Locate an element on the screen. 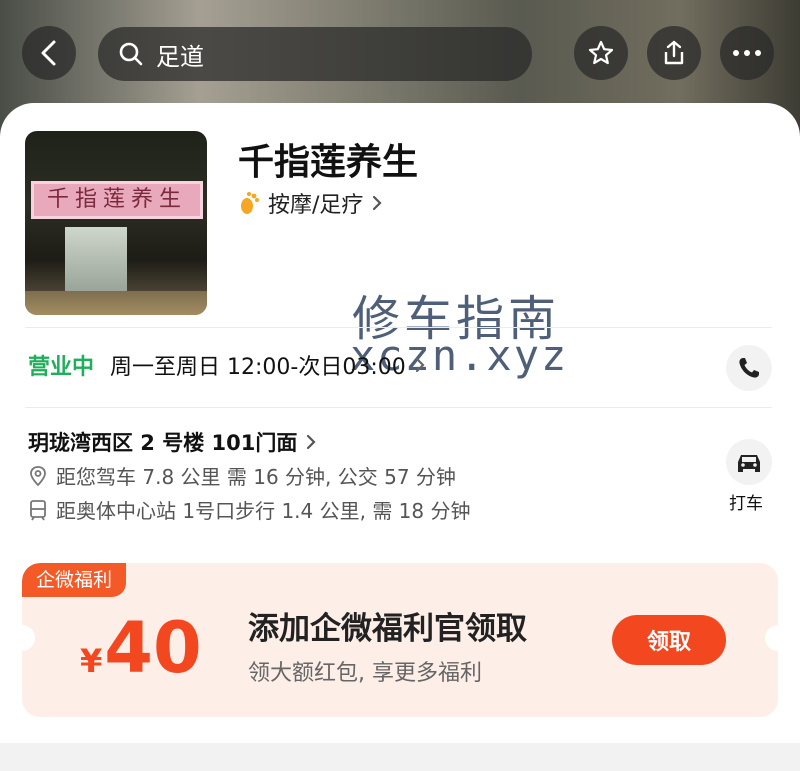 This screenshot has width=800, height=771. category-link: 按摩/足疗 is located at coordinates (310, 203).